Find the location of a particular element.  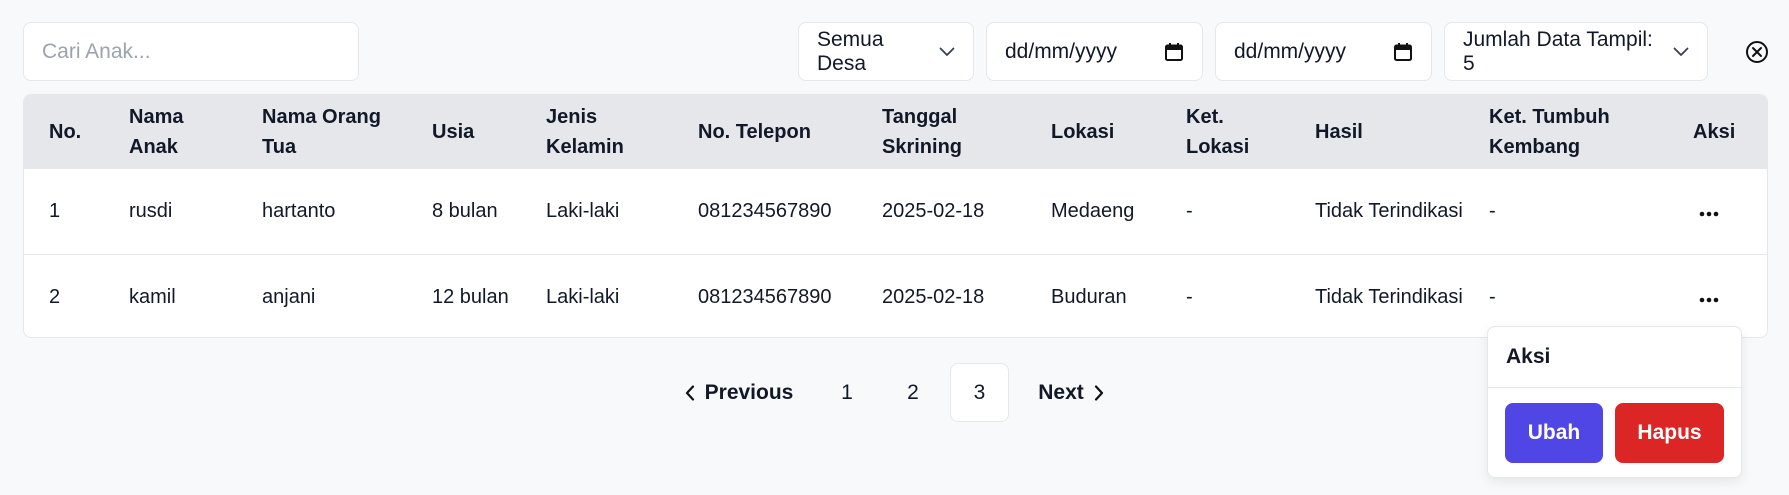

cell-nama-orang-tua: hartanto is located at coordinates (299, 211).